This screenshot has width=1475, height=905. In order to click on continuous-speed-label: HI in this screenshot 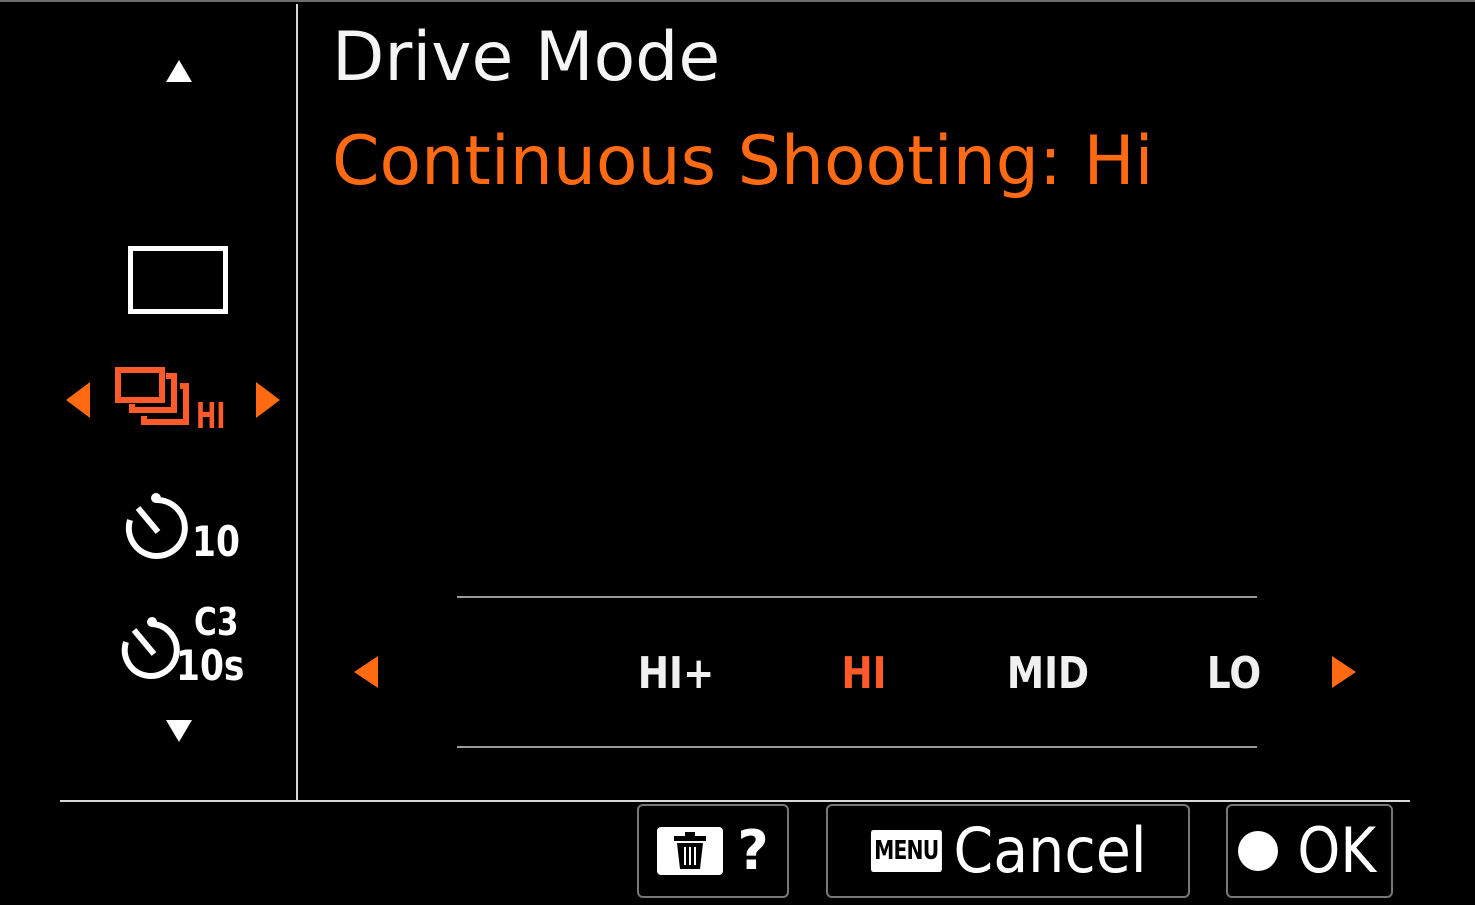, I will do `click(211, 416)`.